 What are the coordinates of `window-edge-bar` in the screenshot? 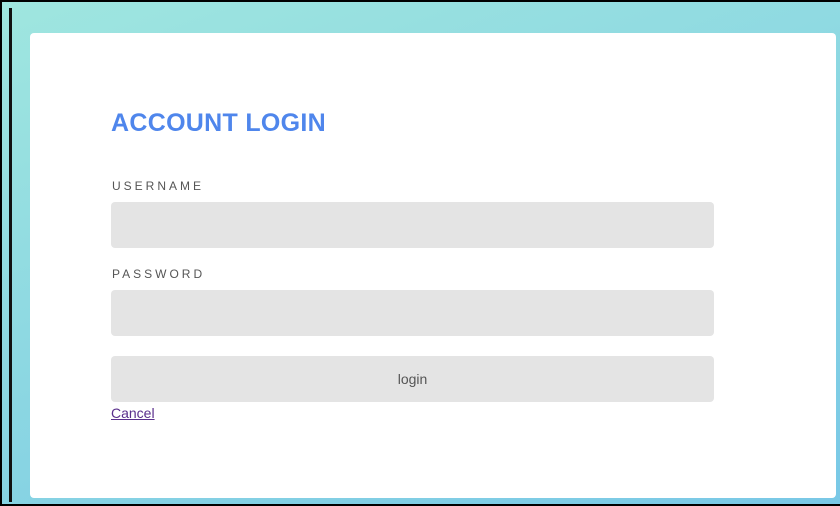 It's located at (10, 255).